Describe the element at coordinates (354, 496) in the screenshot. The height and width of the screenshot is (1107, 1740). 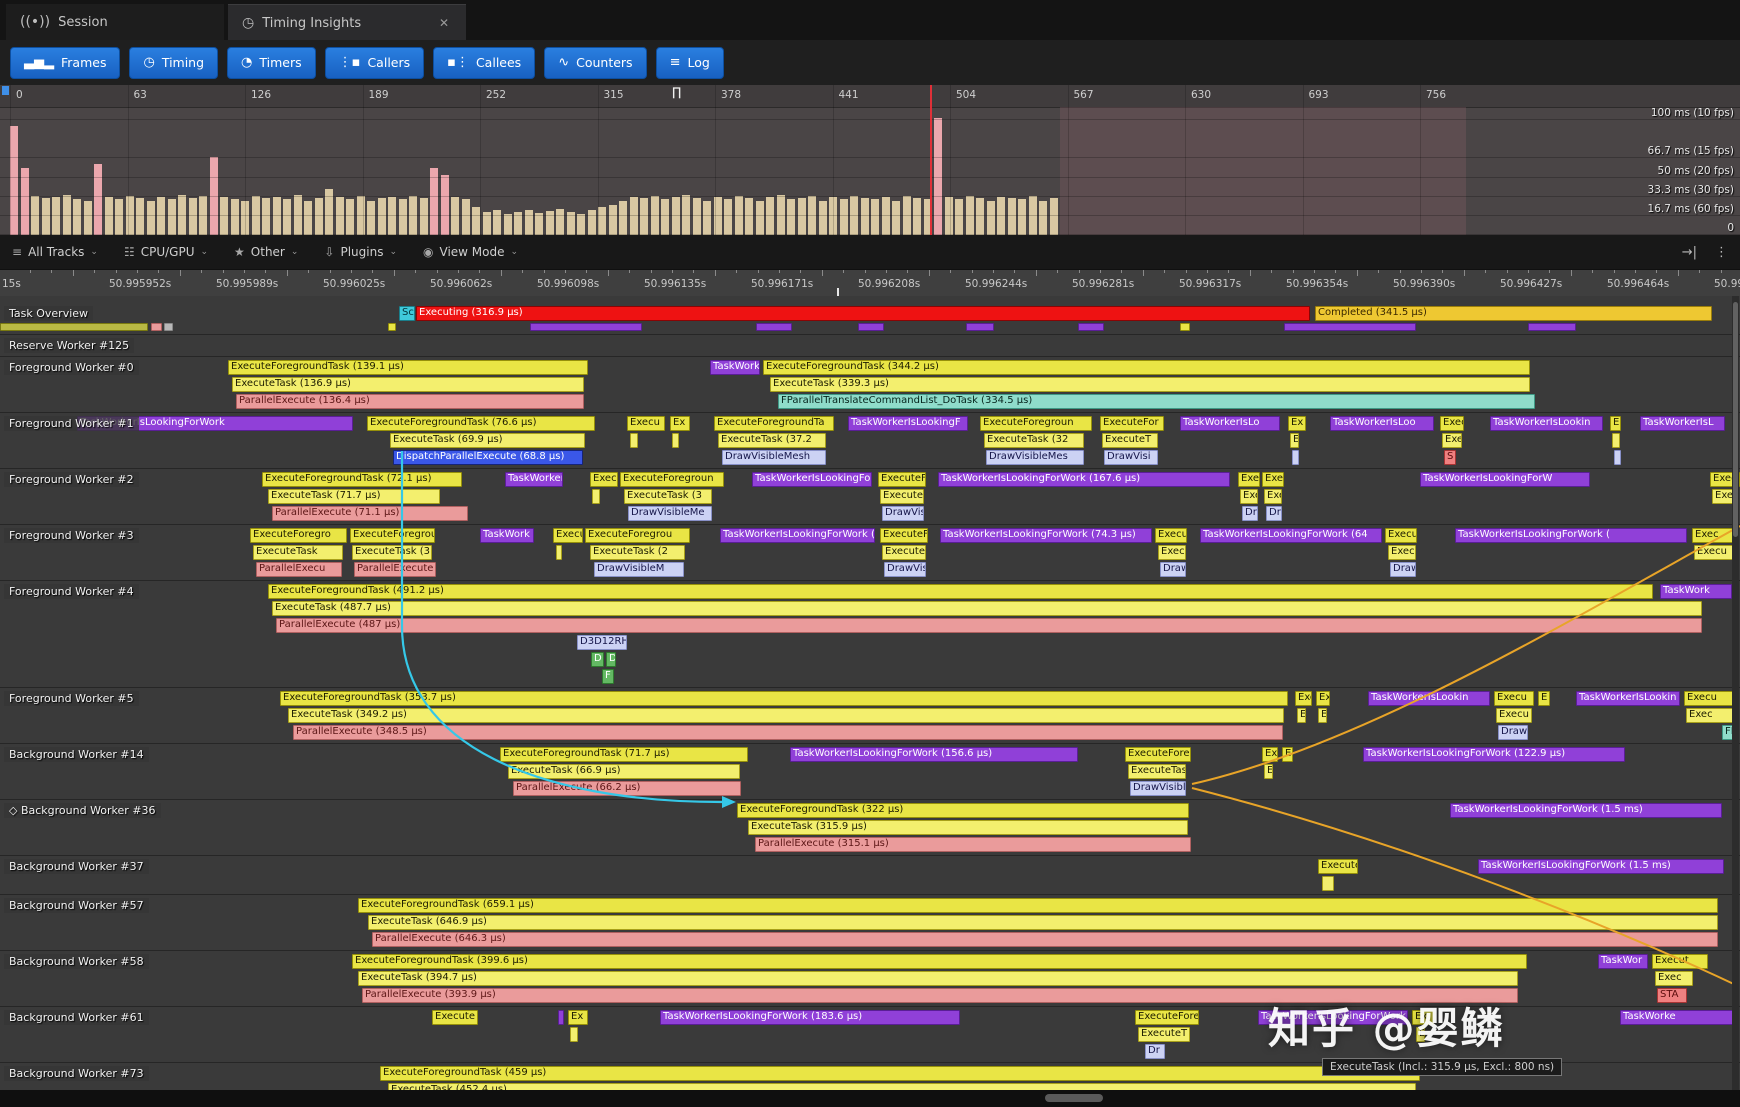
I see `timing-event: ExecuteTask (71.7 µs)` at that location.